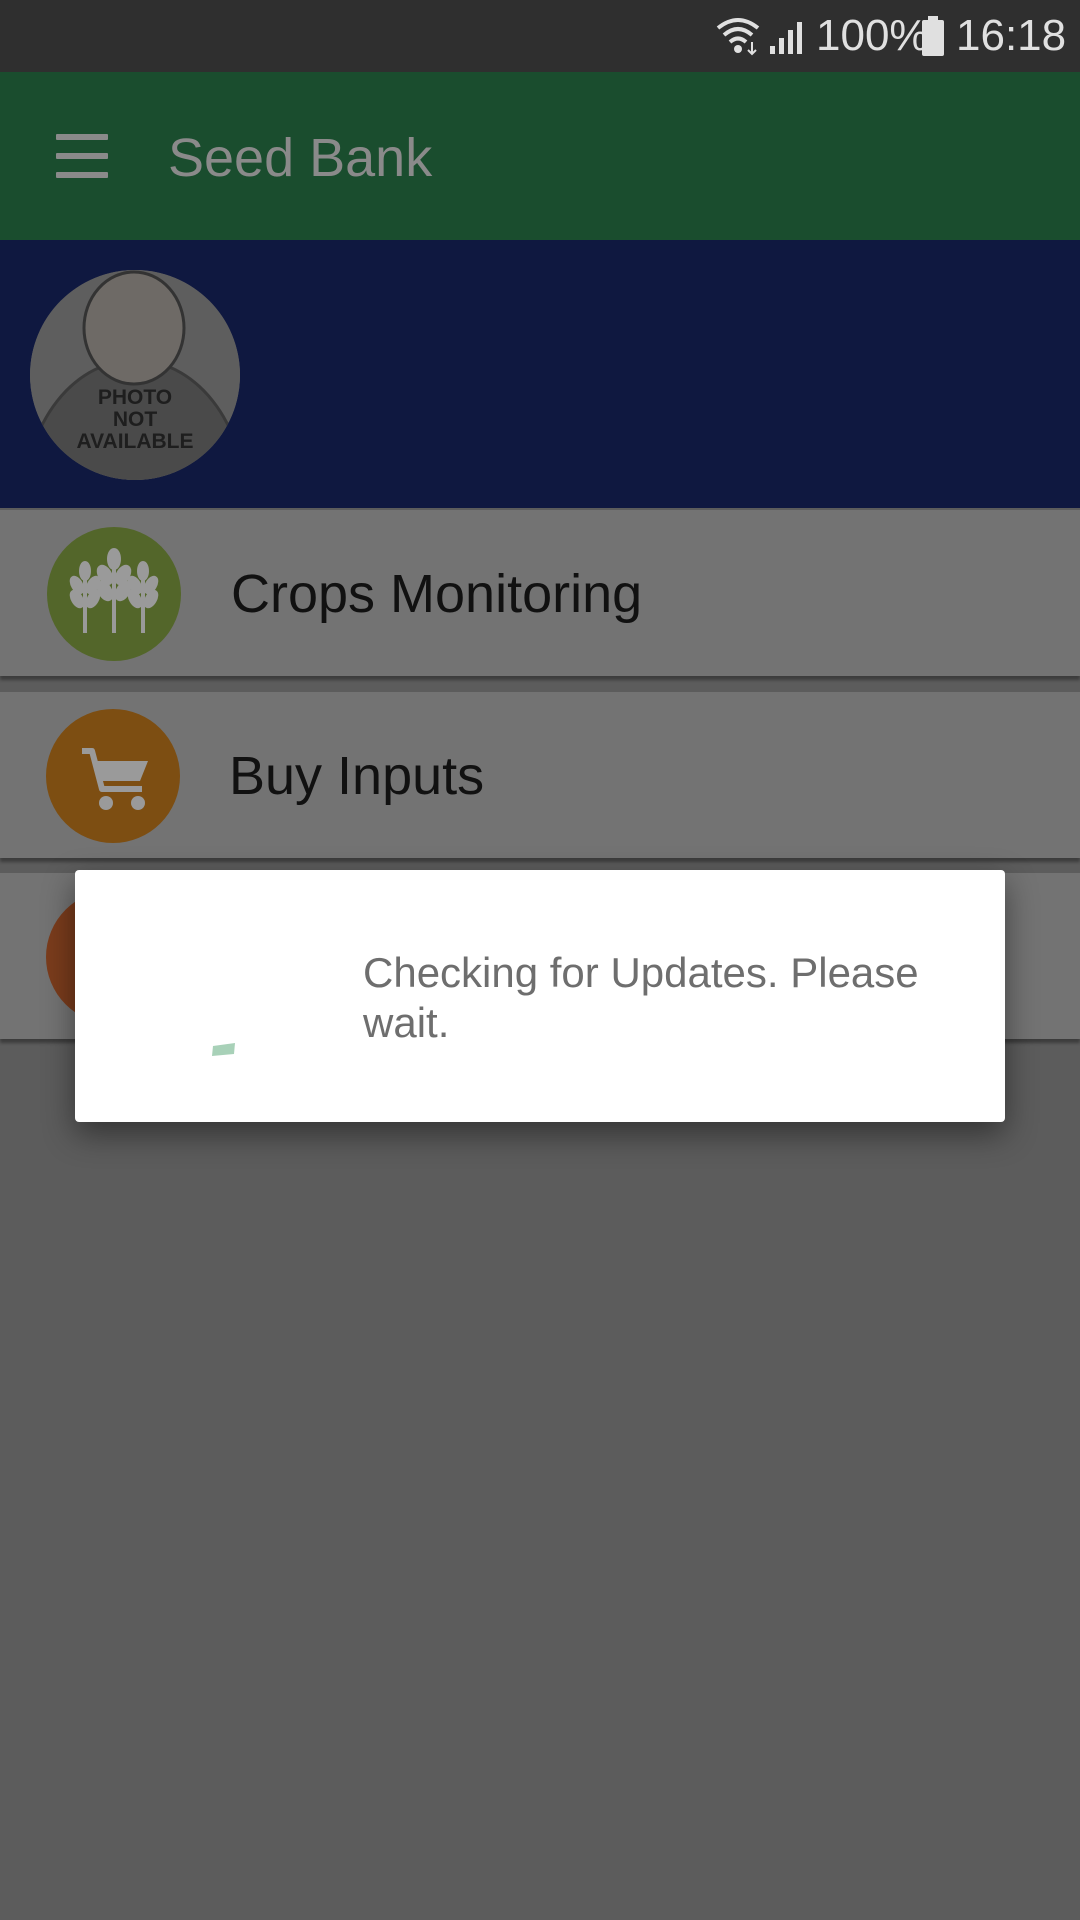  I want to click on hamburger-menu-icon, so click(82, 156).